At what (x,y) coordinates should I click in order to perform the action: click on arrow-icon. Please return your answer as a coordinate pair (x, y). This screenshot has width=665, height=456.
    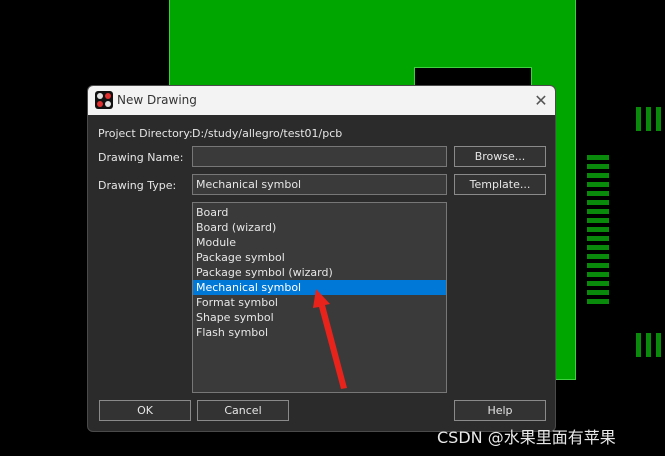
    Looking at the image, I should click on (330, 339).